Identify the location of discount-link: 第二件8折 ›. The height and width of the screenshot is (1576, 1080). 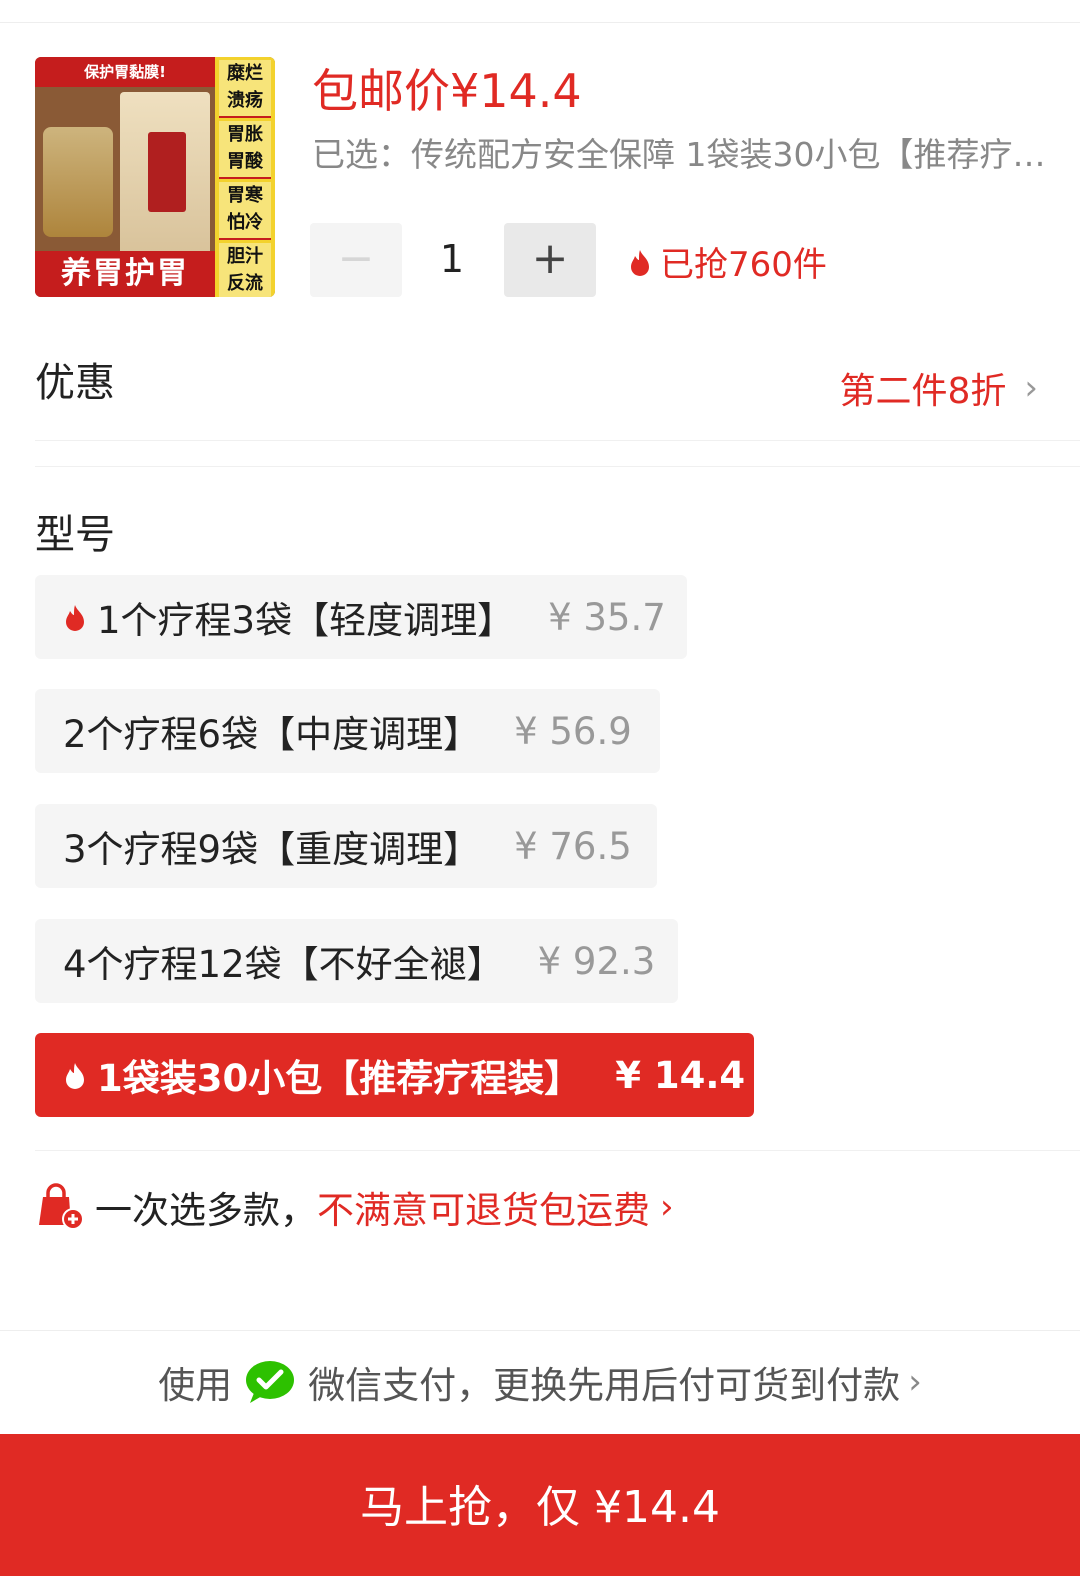
(938, 388).